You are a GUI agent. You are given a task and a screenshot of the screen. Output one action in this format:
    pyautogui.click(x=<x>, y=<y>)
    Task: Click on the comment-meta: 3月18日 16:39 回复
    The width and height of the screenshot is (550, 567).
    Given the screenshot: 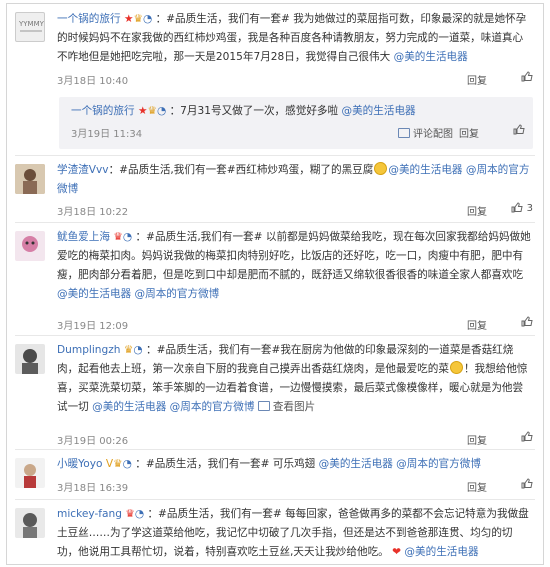 What is the action you would take?
    pyautogui.click(x=295, y=486)
    